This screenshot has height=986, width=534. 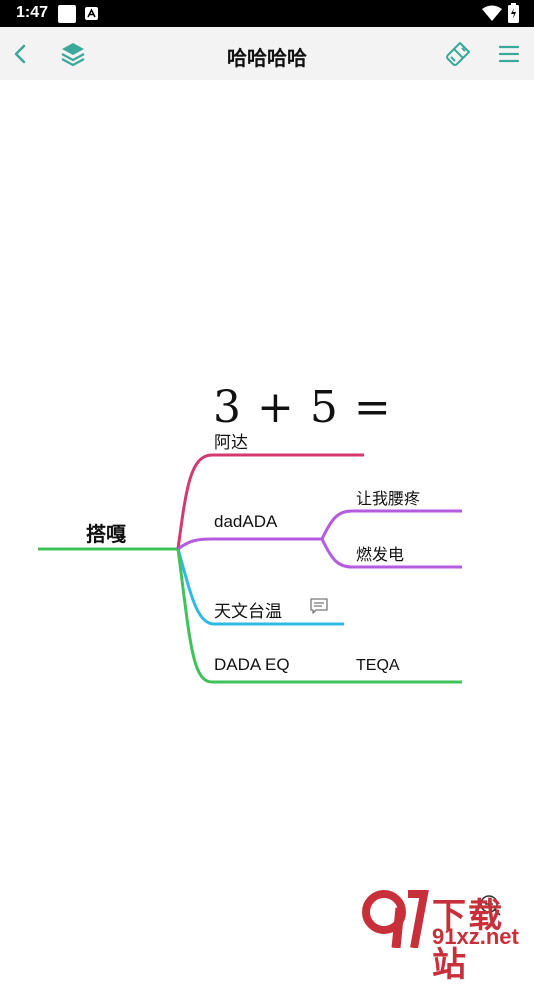 What do you see at coordinates (319, 606) in the screenshot?
I see `comment-icon` at bounding box center [319, 606].